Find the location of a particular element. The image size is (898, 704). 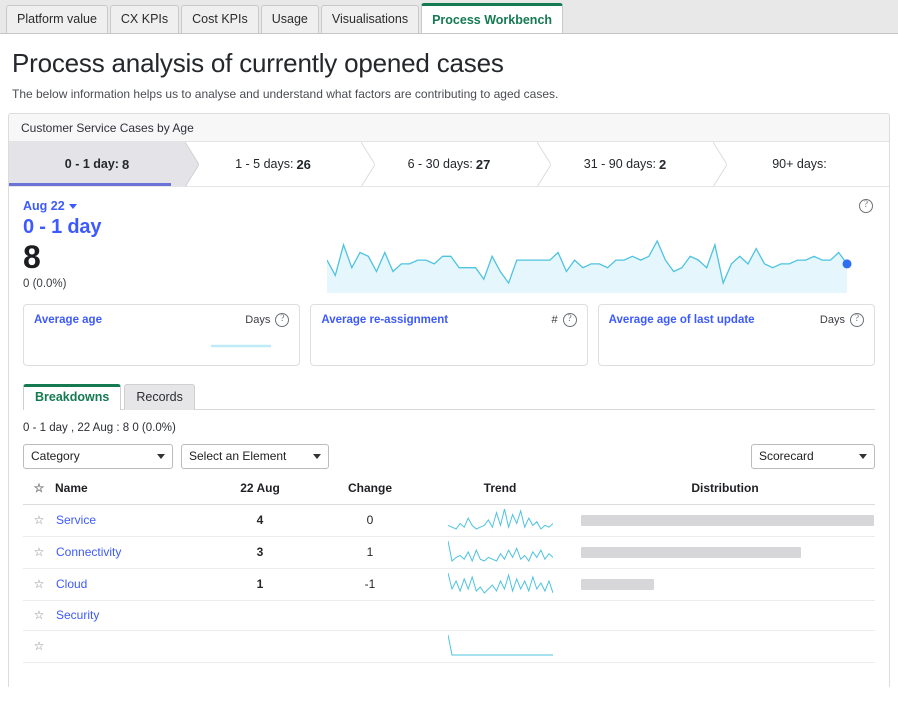

metric-card-average-age: Average age Days ? is located at coordinates (162, 334).